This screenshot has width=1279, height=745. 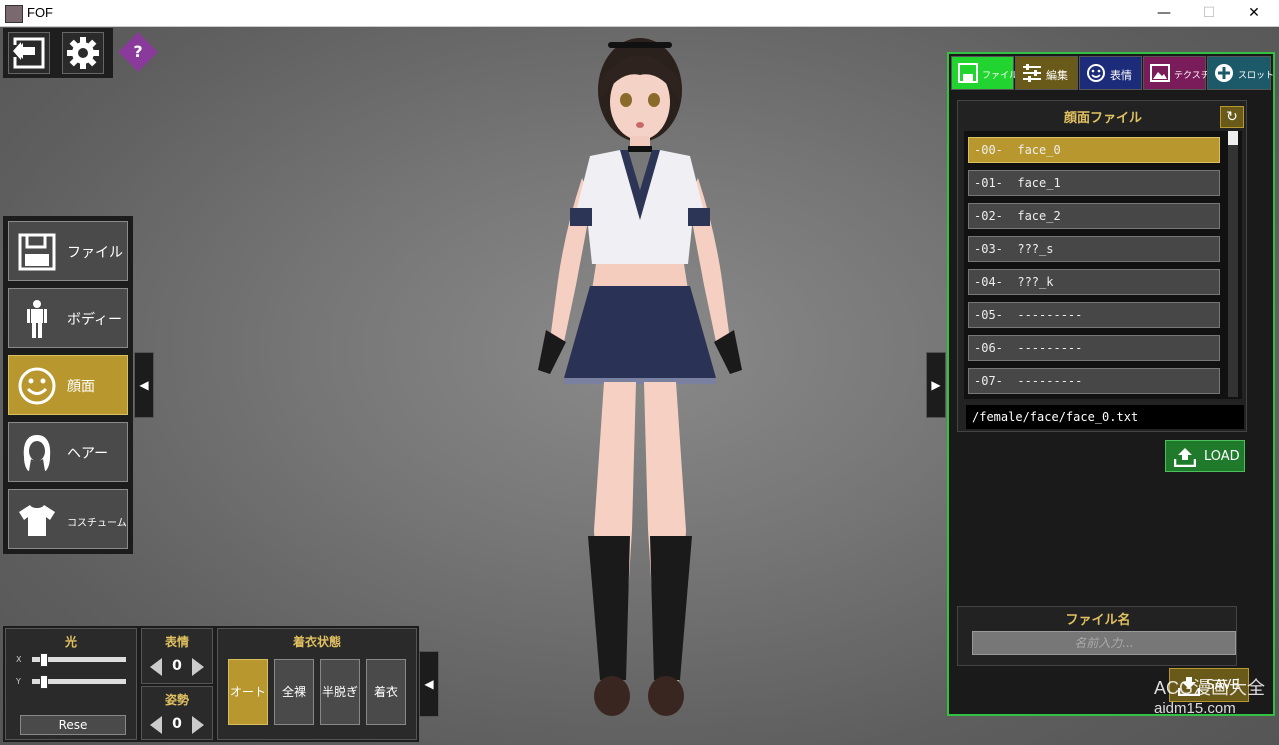 What do you see at coordinates (177, 725) in the screenshot?
I see `pose-stepper: 0` at bounding box center [177, 725].